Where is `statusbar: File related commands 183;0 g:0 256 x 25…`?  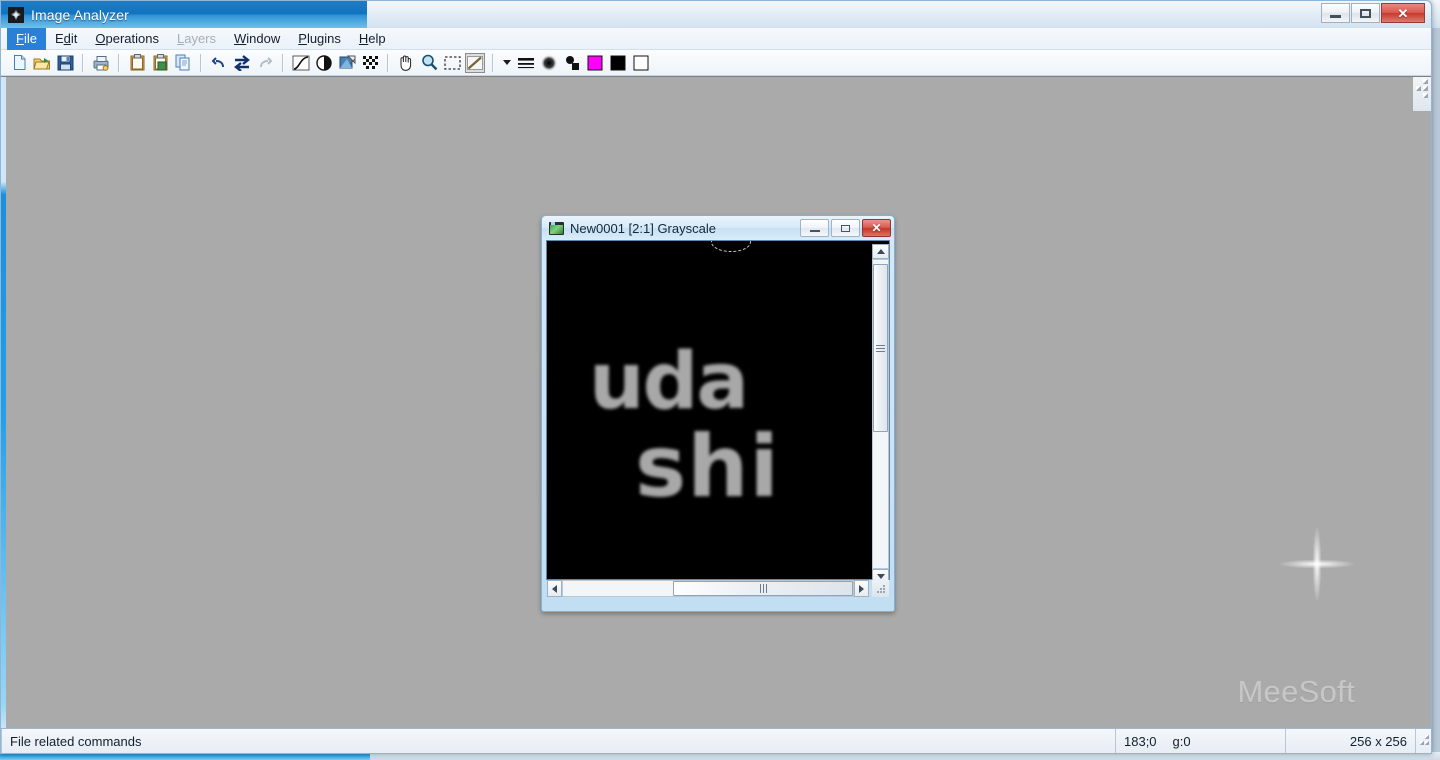
statusbar: File related commands 183;0 g:0 256 x 25… is located at coordinates (716, 740).